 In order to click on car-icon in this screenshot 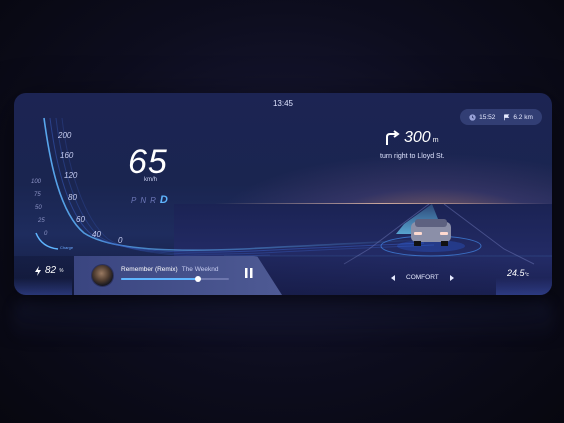, I will do `click(431, 232)`.